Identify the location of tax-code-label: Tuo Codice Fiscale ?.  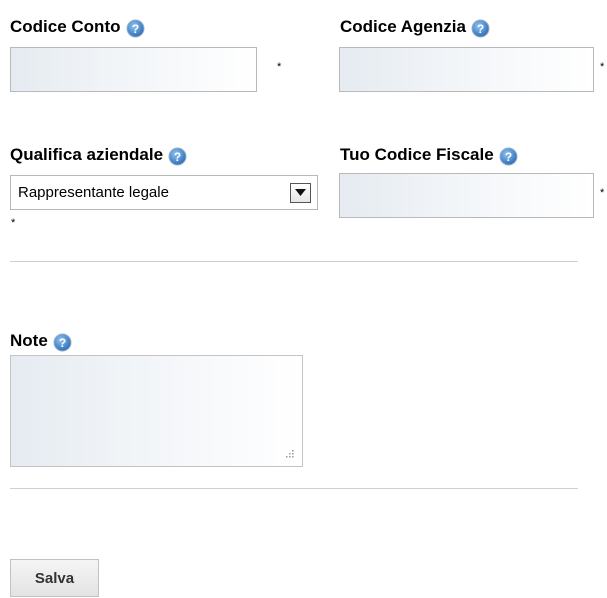
(429, 155).